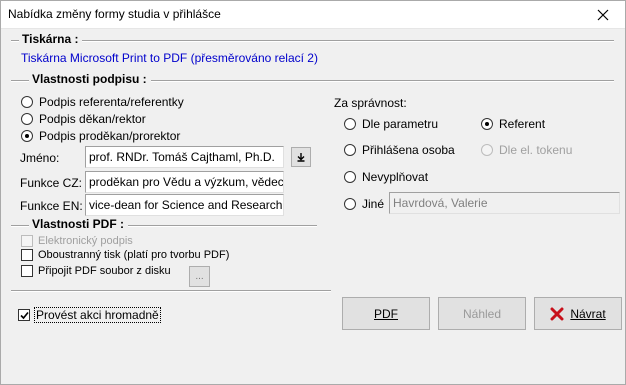  Describe the element at coordinates (184, 205) in the screenshot. I see `function-en-field: vice-dean for Science and Research` at that location.